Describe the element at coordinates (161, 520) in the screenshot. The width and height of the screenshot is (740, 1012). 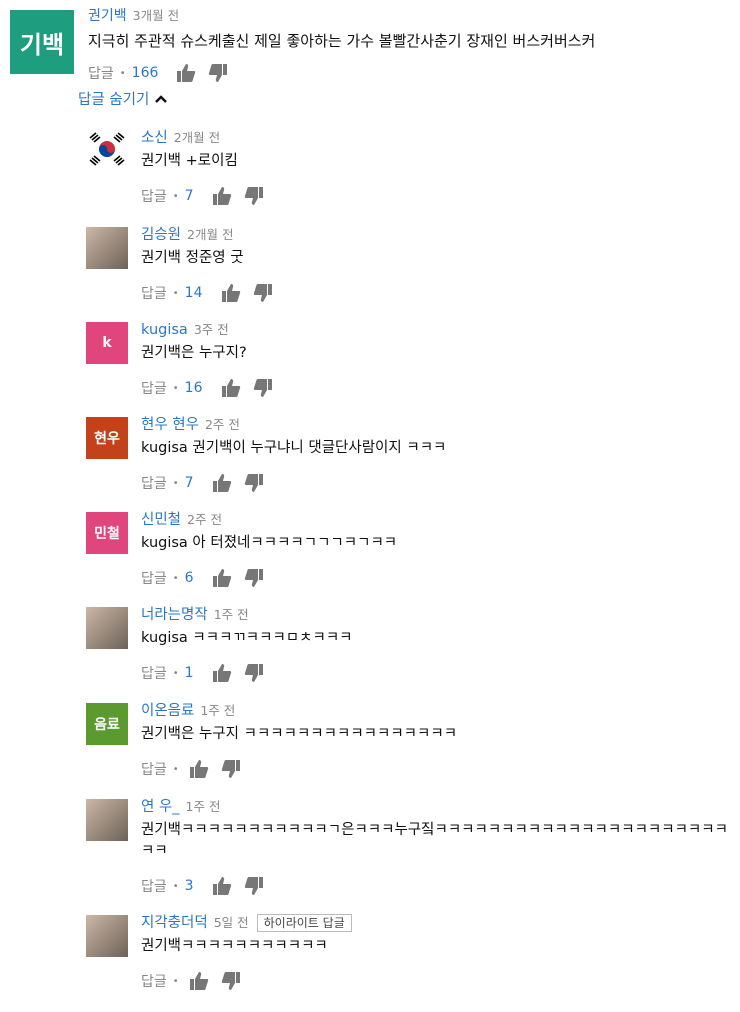
I see `author-name: 신민철` at that location.